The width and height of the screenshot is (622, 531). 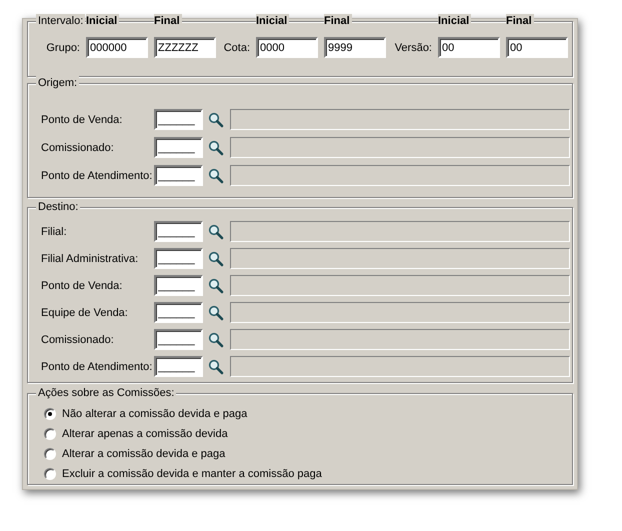 I want to click on field-label: Versão:, so click(x=413, y=48).